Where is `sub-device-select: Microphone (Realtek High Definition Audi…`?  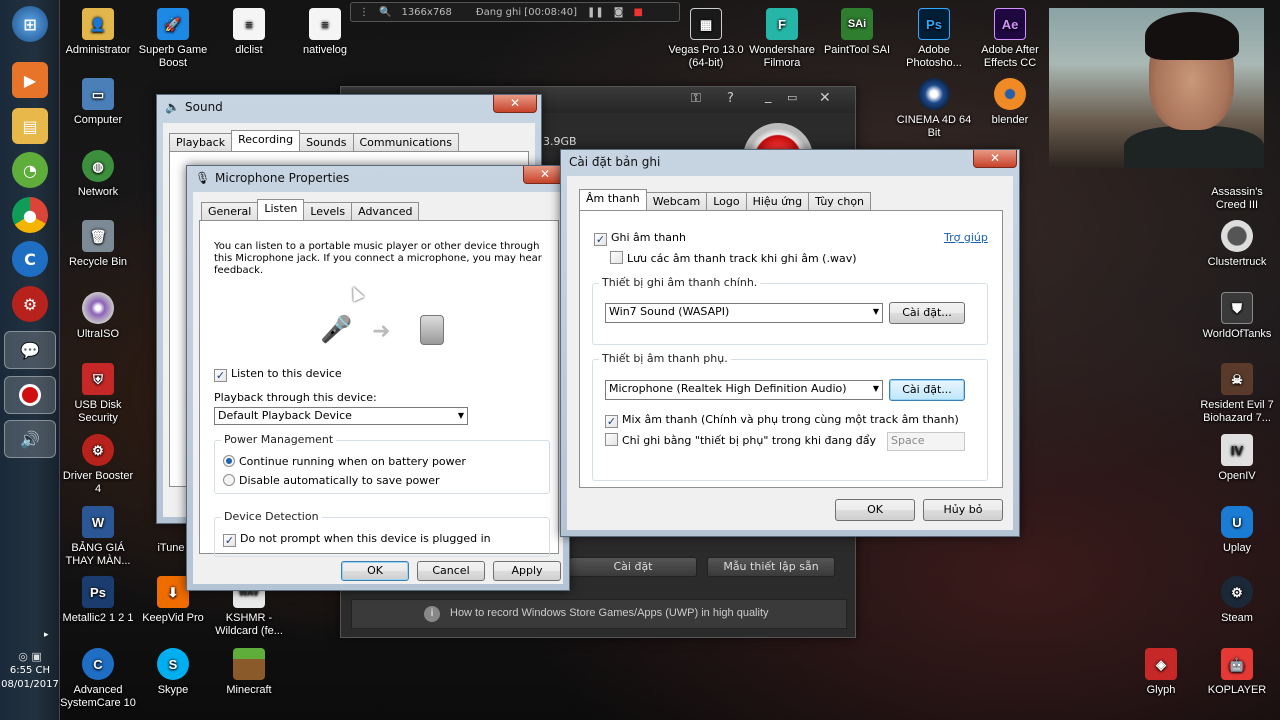 sub-device-select: Microphone (Realtek High Definition Audi… is located at coordinates (744, 390).